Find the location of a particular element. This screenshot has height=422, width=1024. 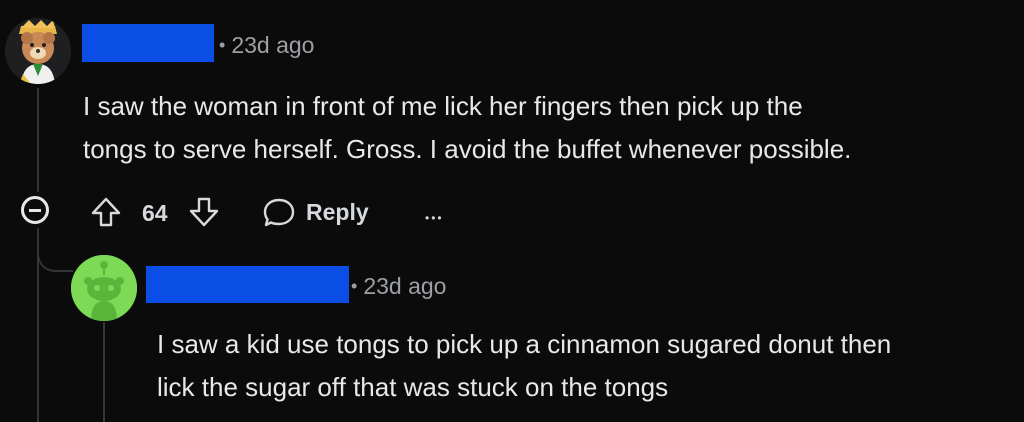

upvote-arrow-icon is located at coordinates (106, 212).